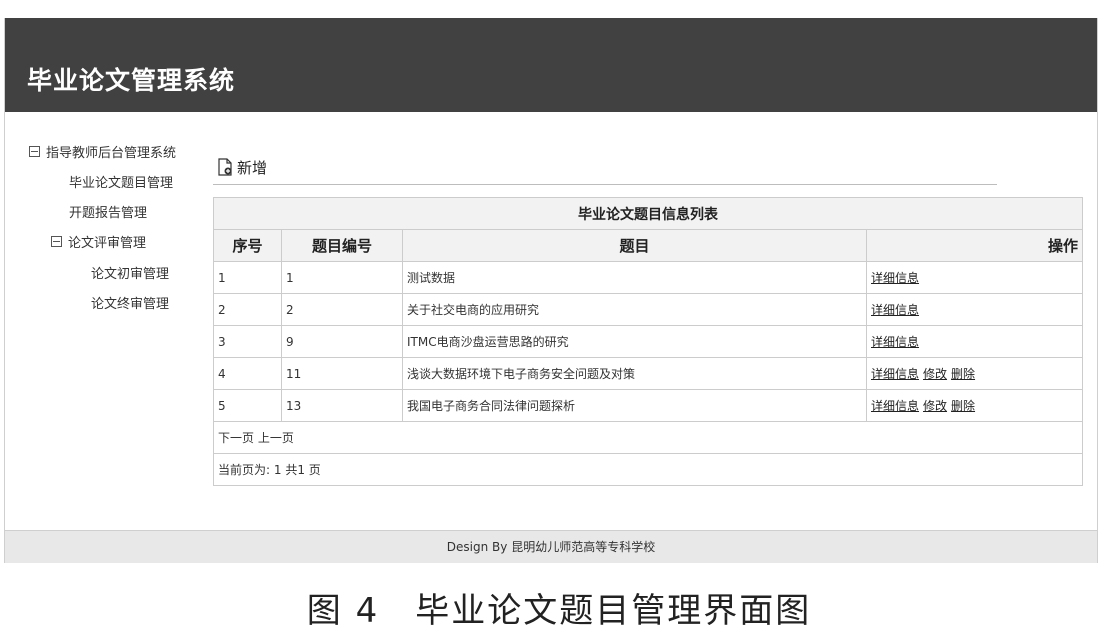 The image size is (1118, 634). Describe the element at coordinates (247, 245) in the screenshot. I see `column-header-seq: 序号` at that location.